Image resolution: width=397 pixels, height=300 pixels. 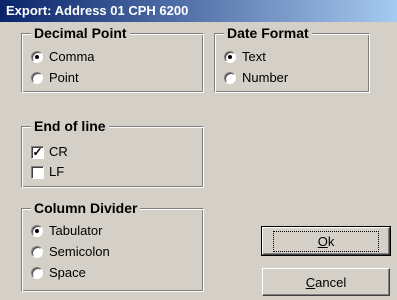 I want to click on radio-space: Space, so click(x=58, y=273).